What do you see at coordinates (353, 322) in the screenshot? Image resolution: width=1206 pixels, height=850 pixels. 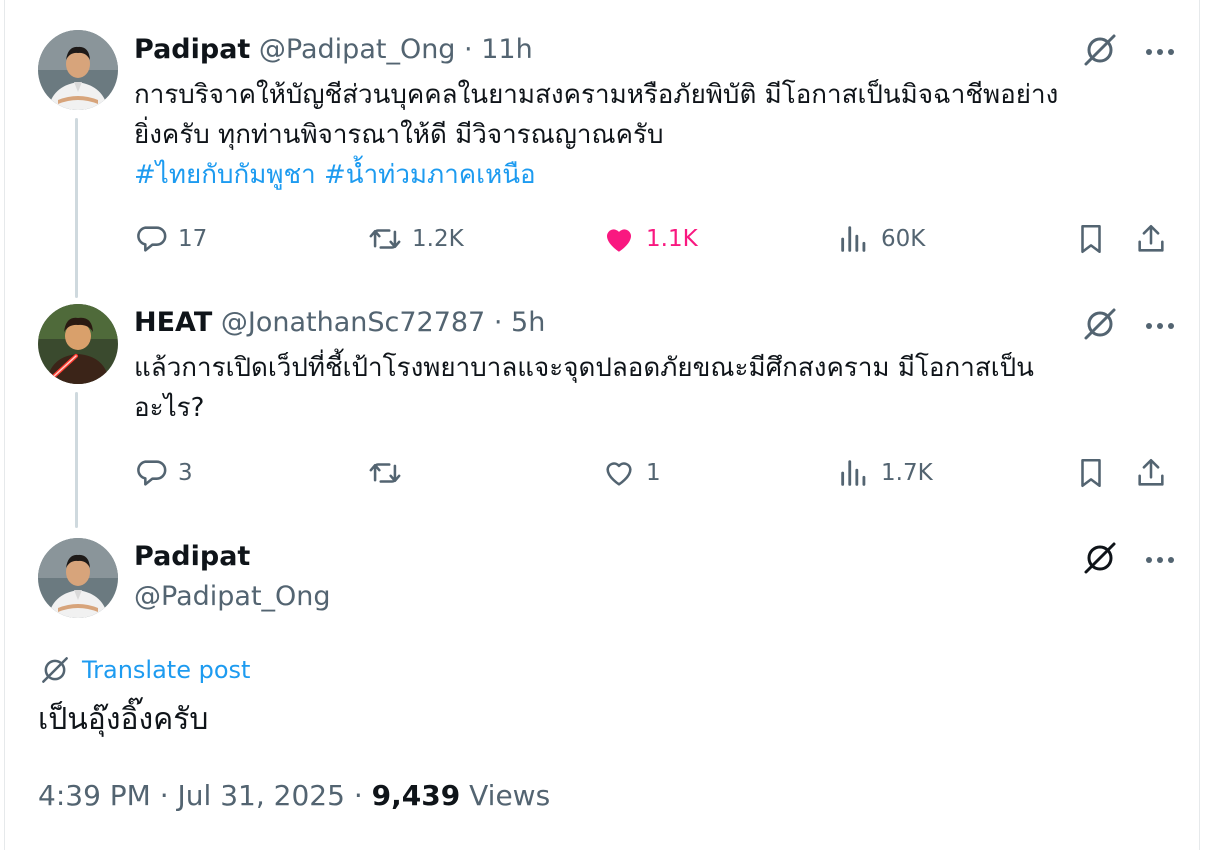 I see `author-handle: @JonathanSc72787` at bounding box center [353, 322].